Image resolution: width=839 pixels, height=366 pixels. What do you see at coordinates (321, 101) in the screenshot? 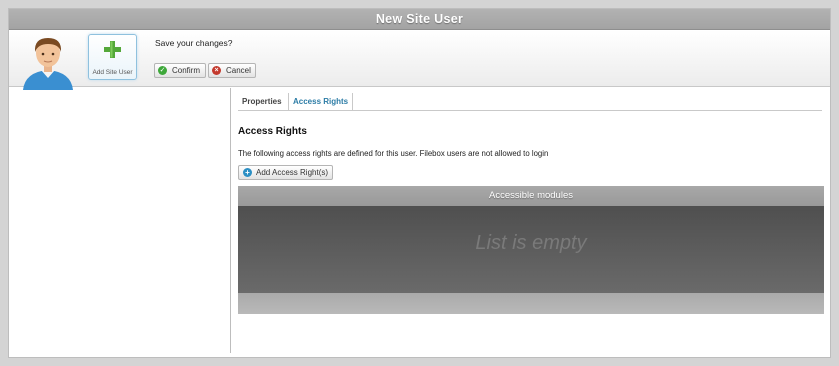
I see `tab-access-rights: Access Rights` at bounding box center [321, 101].